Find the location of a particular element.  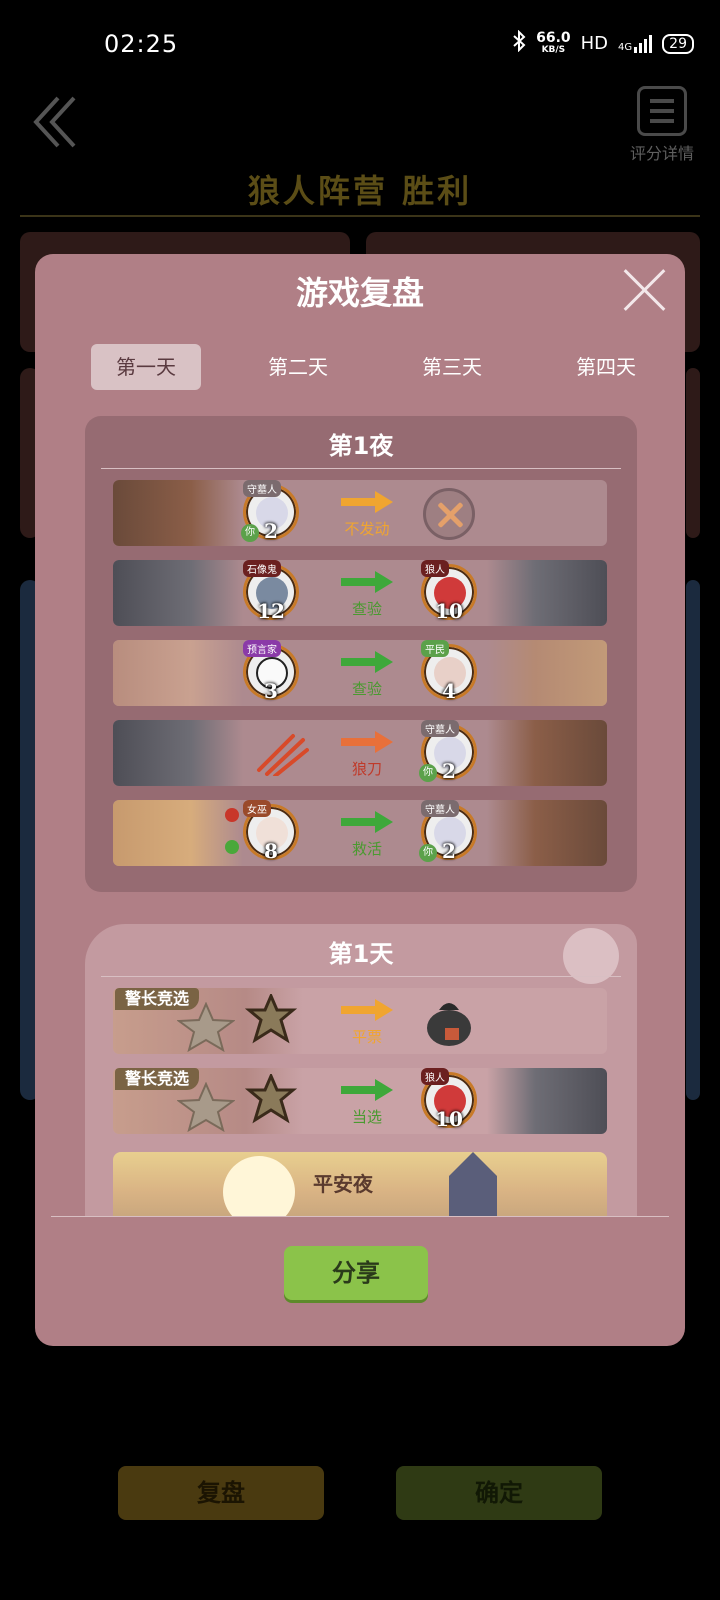

signal-icon: 4G is located at coordinates (635, 43).